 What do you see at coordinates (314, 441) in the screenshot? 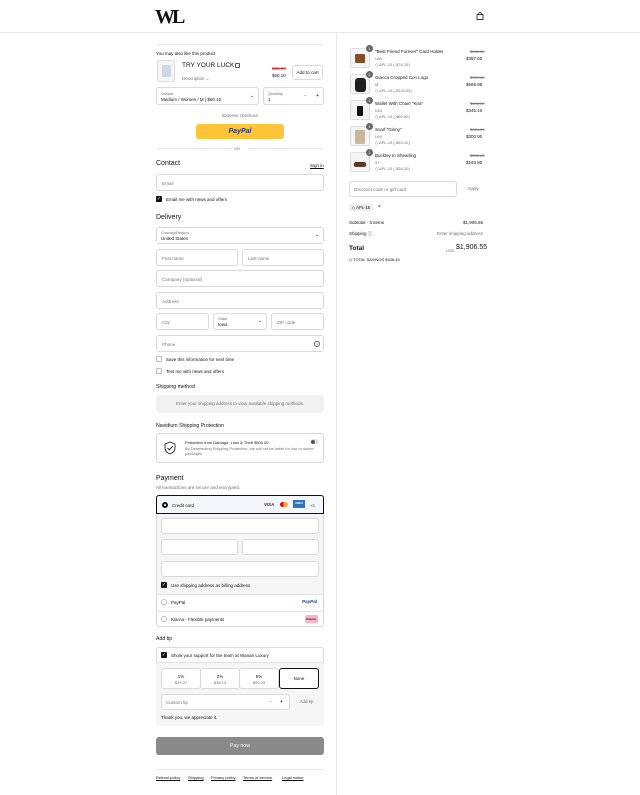
I see `protection-toggle` at bounding box center [314, 441].